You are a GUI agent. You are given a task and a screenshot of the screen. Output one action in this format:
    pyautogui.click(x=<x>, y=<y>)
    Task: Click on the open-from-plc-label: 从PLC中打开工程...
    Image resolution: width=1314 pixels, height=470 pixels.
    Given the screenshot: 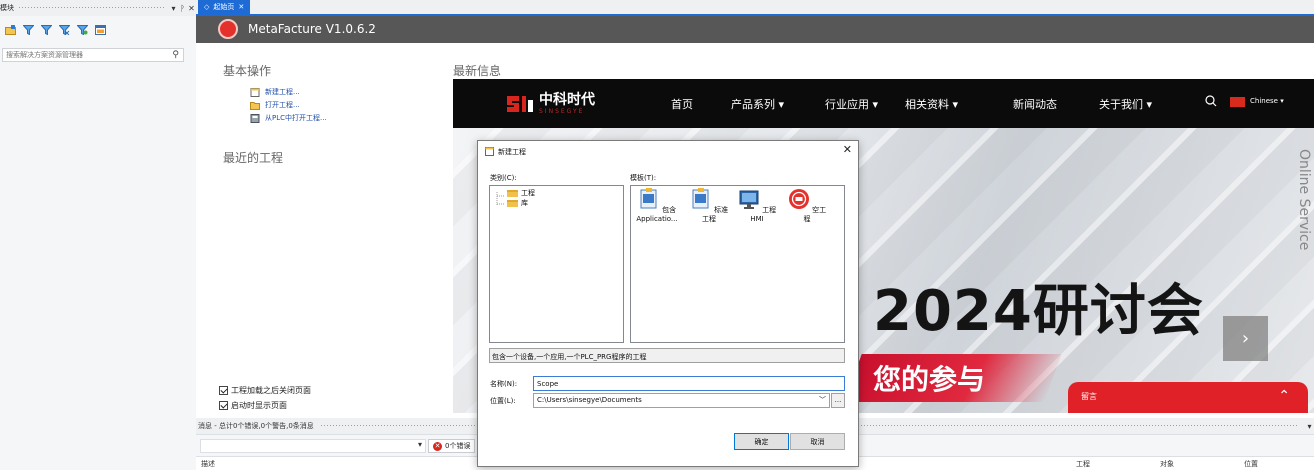 What is the action you would take?
    pyautogui.click(x=296, y=118)
    